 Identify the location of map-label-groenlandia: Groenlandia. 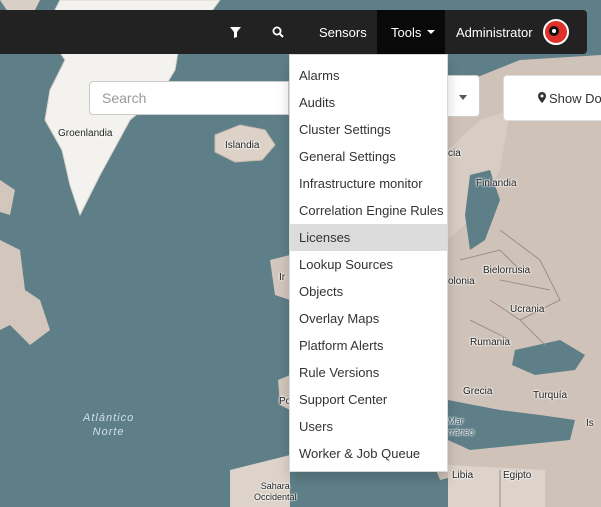
(85, 133).